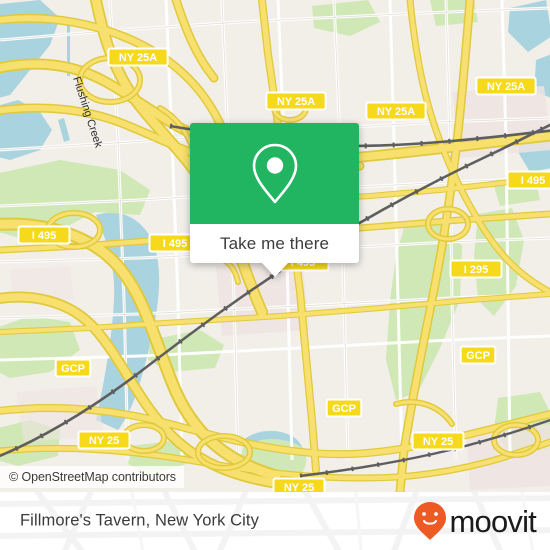  Describe the element at coordinates (430, 521) in the screenshot. I see `moovit-pin-logo-icon` at that location.